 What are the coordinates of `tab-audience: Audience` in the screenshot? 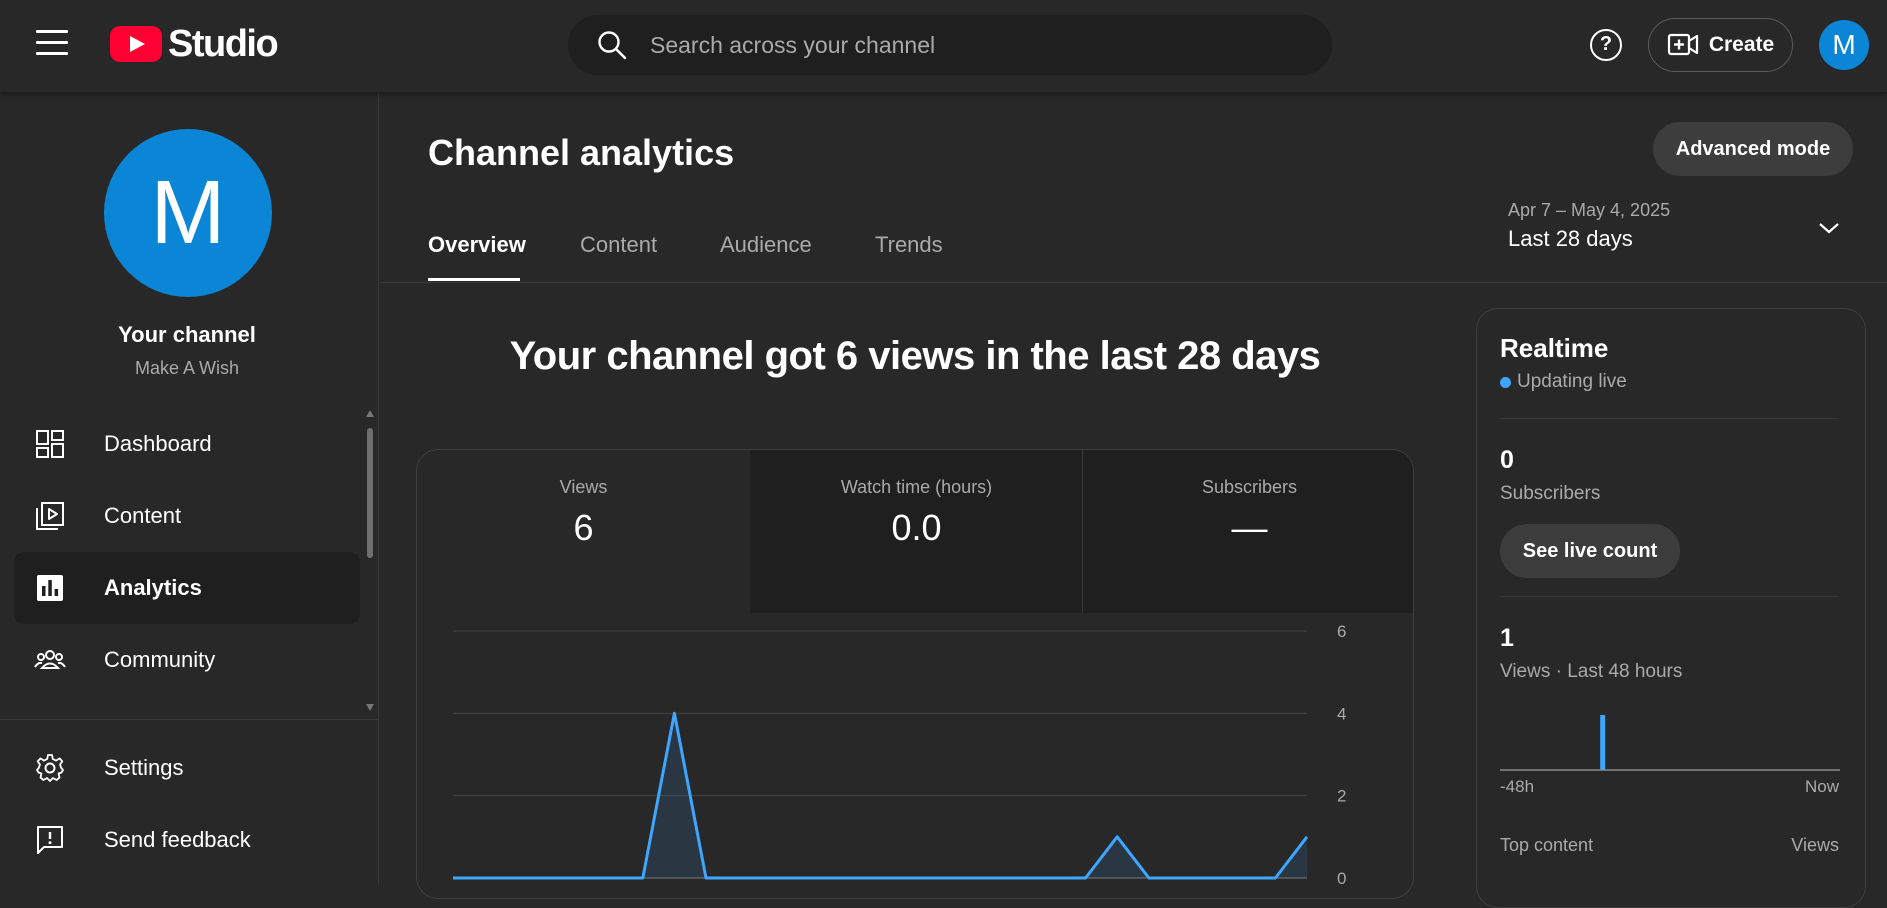 It's located at (766, 245).